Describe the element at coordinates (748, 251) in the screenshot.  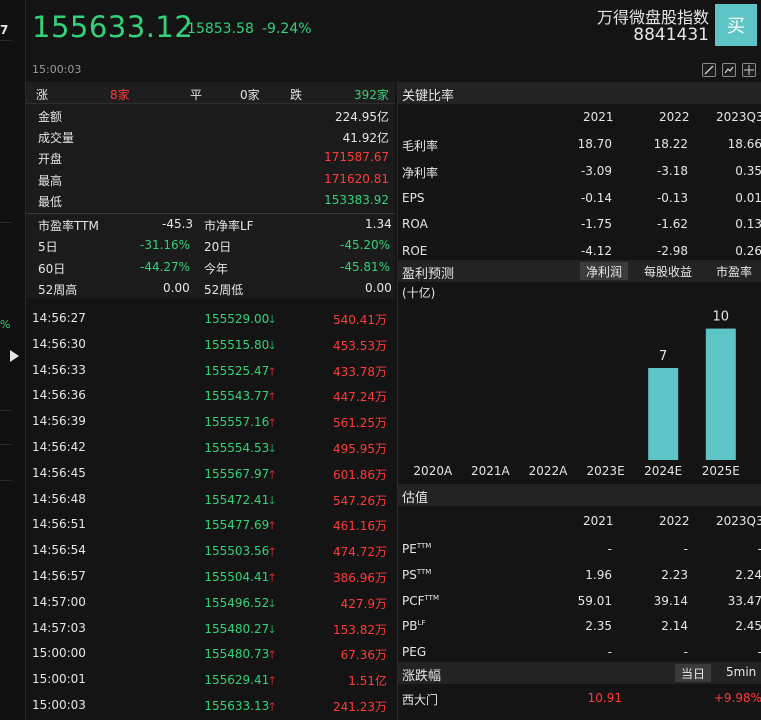
I see `ratio-value: 0.26` at that location.